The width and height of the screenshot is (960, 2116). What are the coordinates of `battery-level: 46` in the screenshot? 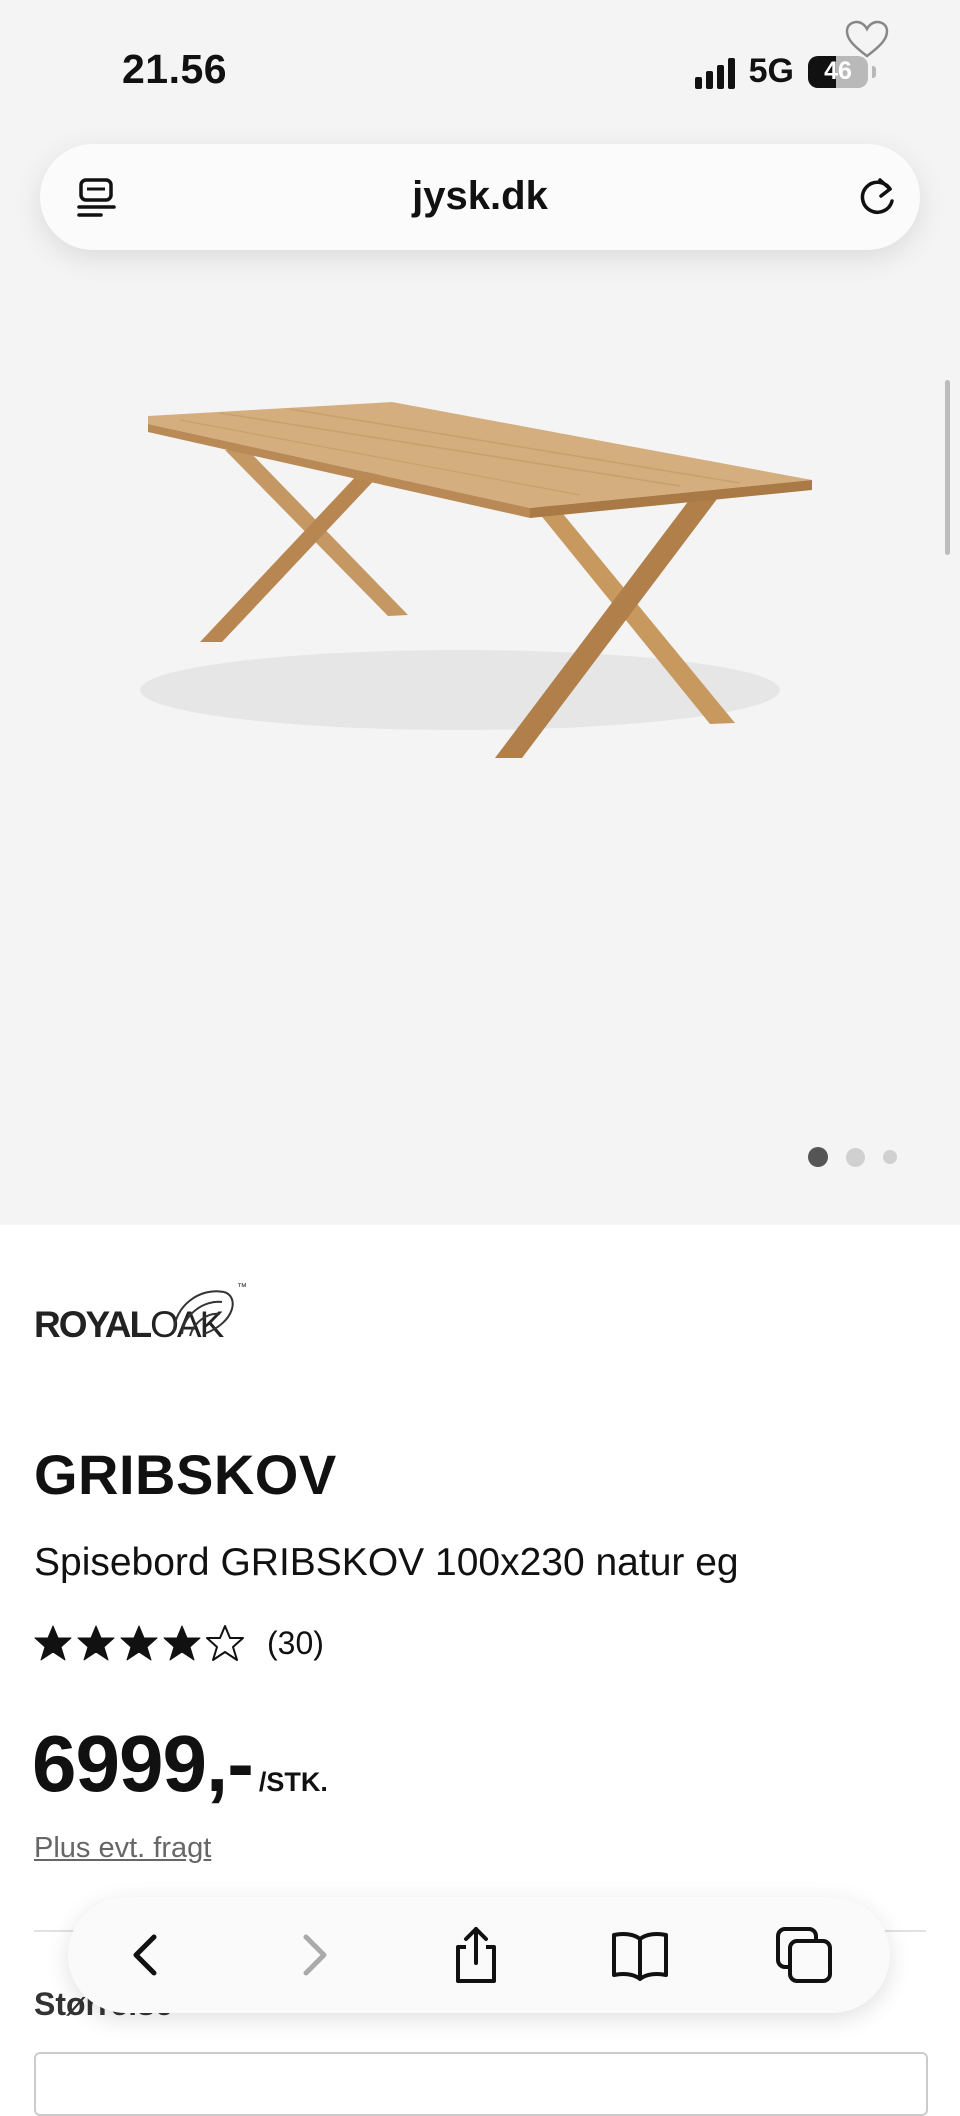 It's located at (838, 70).